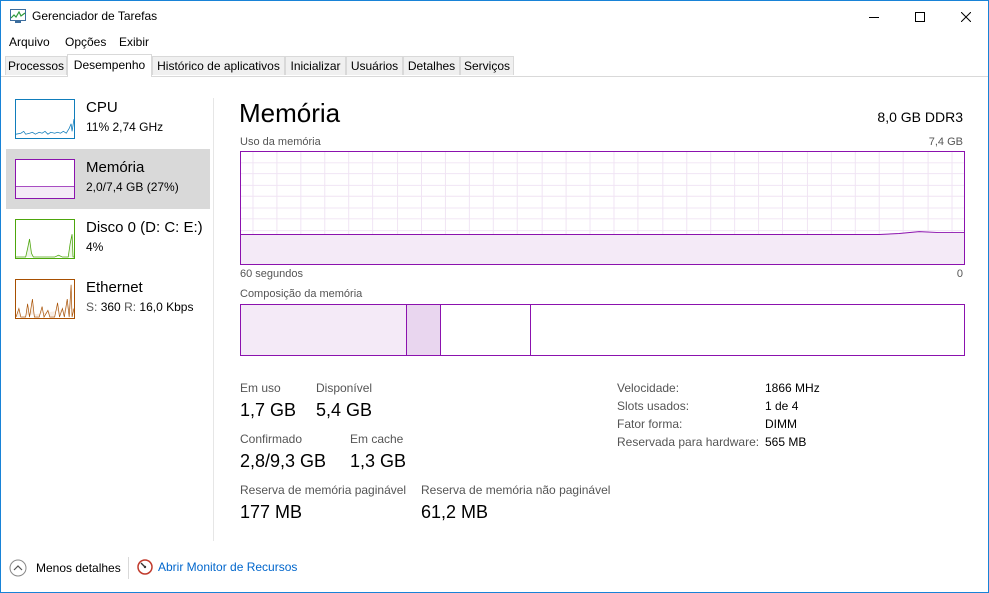 The height and width of the screenshot is (593, 989). Describe the element at coordinates (602, 247) in the screenshot. I see `usage-area` at that location.